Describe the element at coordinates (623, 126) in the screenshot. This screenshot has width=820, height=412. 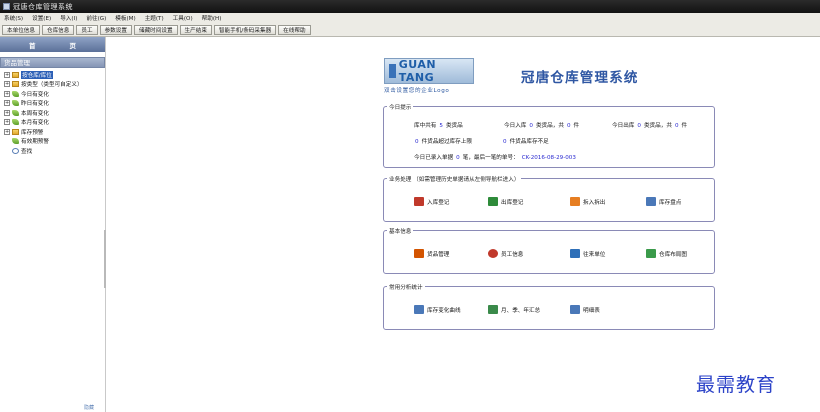
I see `outbound-label: 今日出库` at that location.